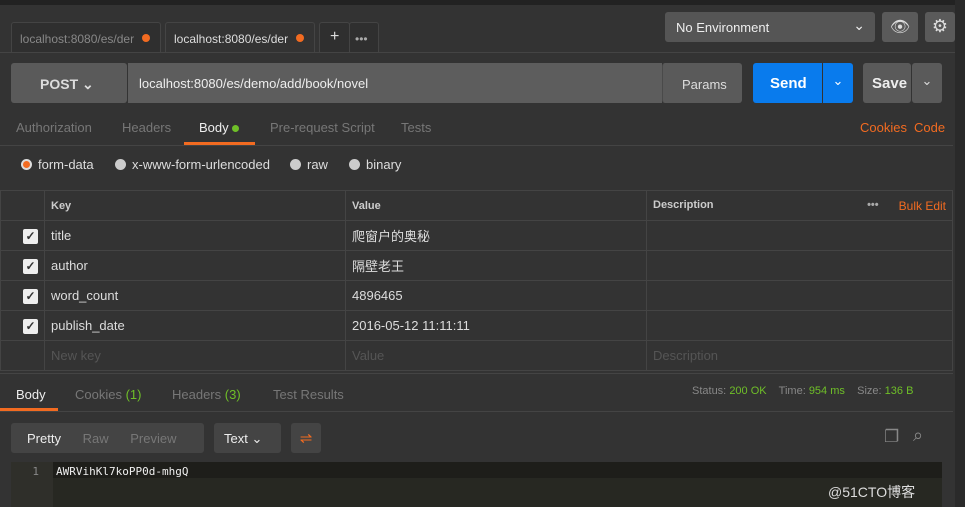 The width and height of the screenshot is (965, 507). Describe the element at coordinates (918, 435) in the screenshot. I see `search-icon: ⌕` at that location.